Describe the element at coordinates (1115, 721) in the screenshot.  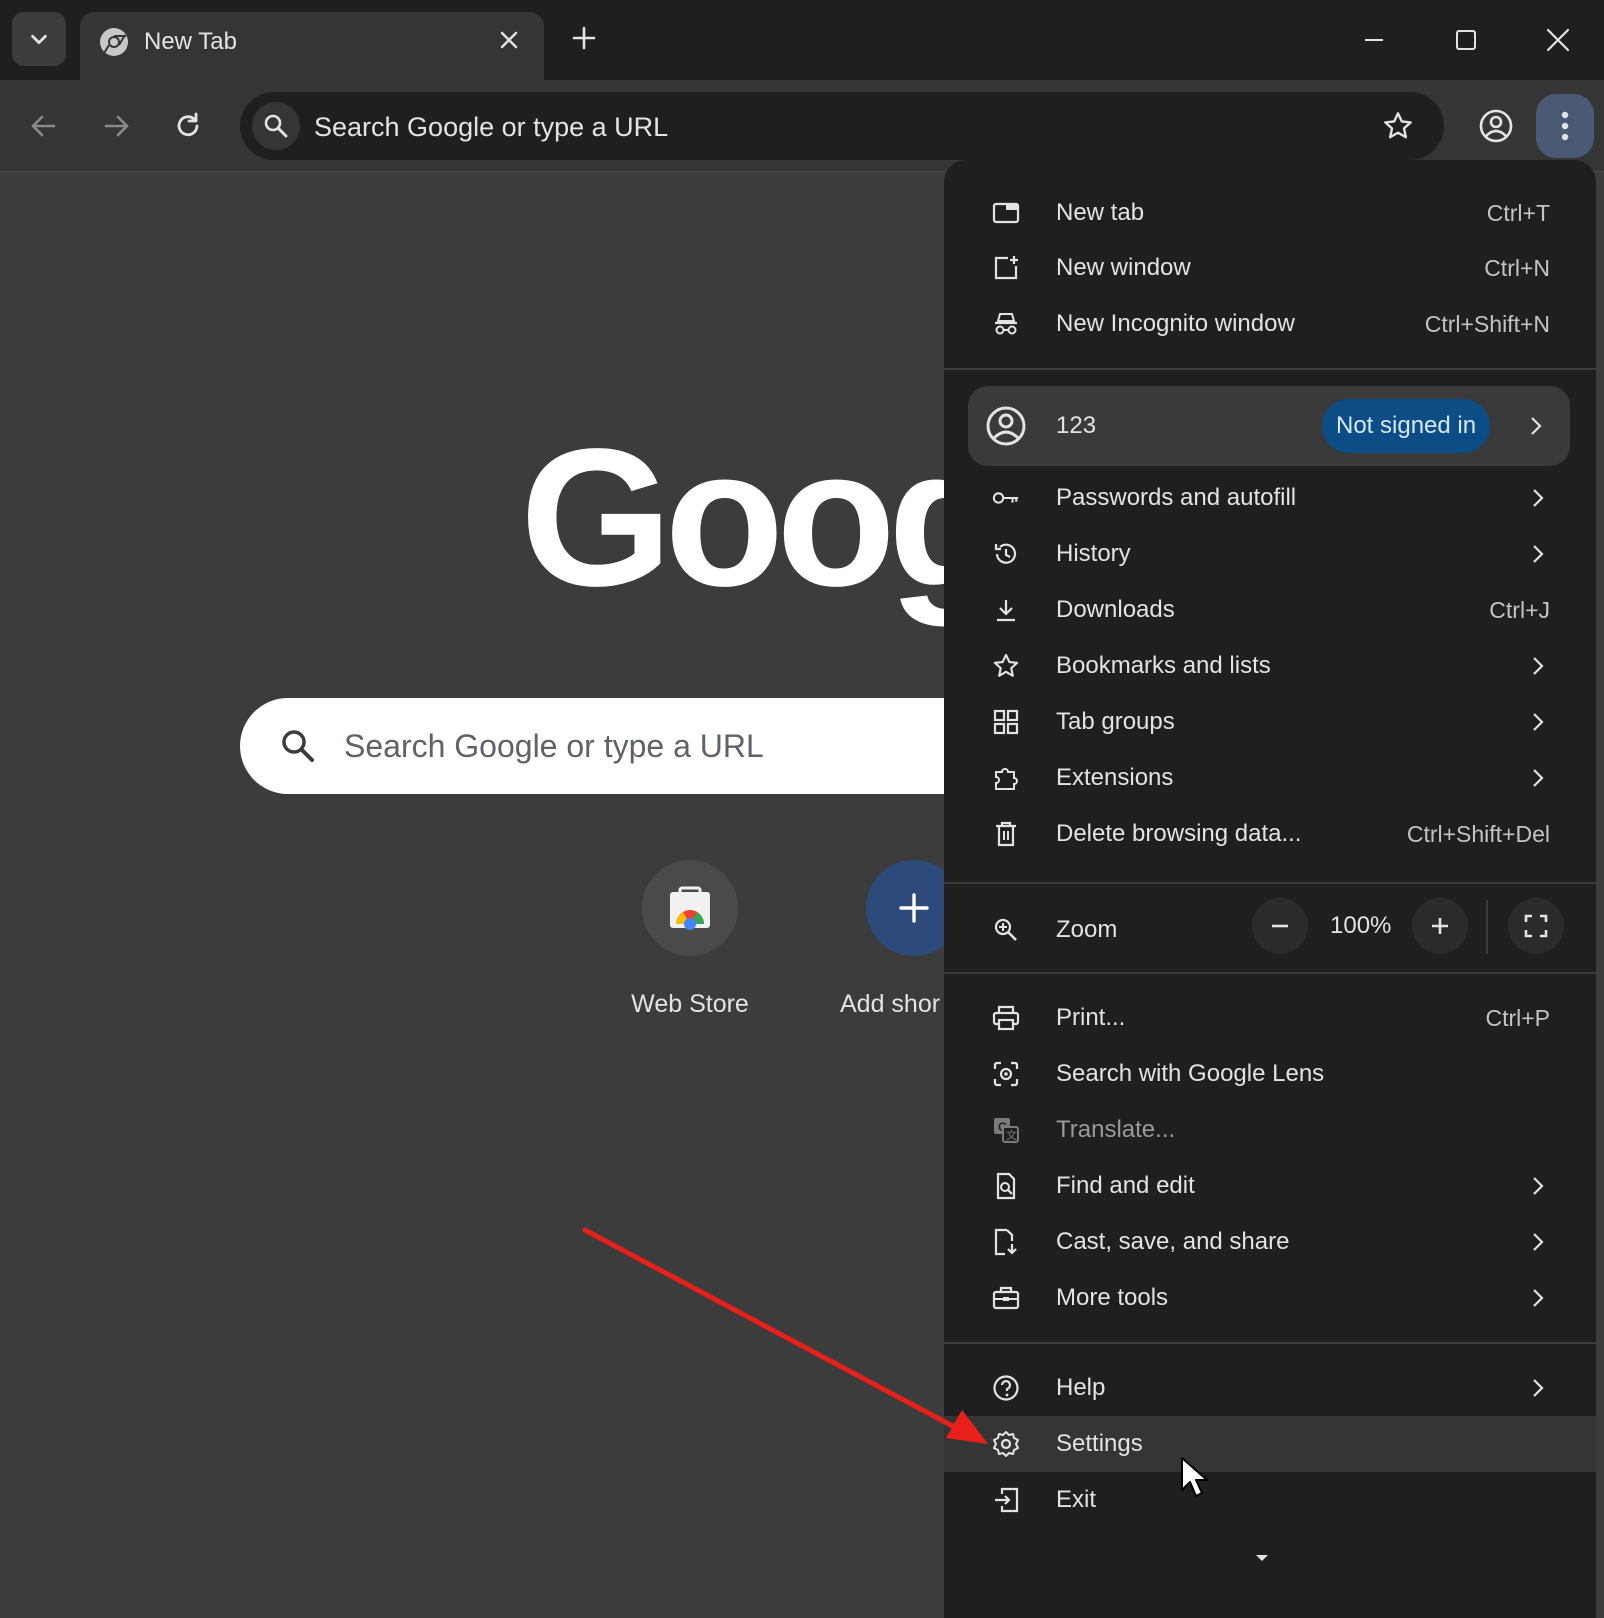
I see `menu-item-label: Tab groups` at that location.